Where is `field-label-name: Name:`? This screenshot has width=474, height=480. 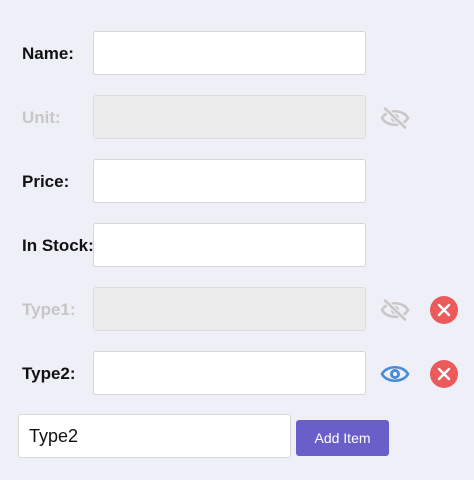 field-label-name: Name: is located at coordinates (48, 53).